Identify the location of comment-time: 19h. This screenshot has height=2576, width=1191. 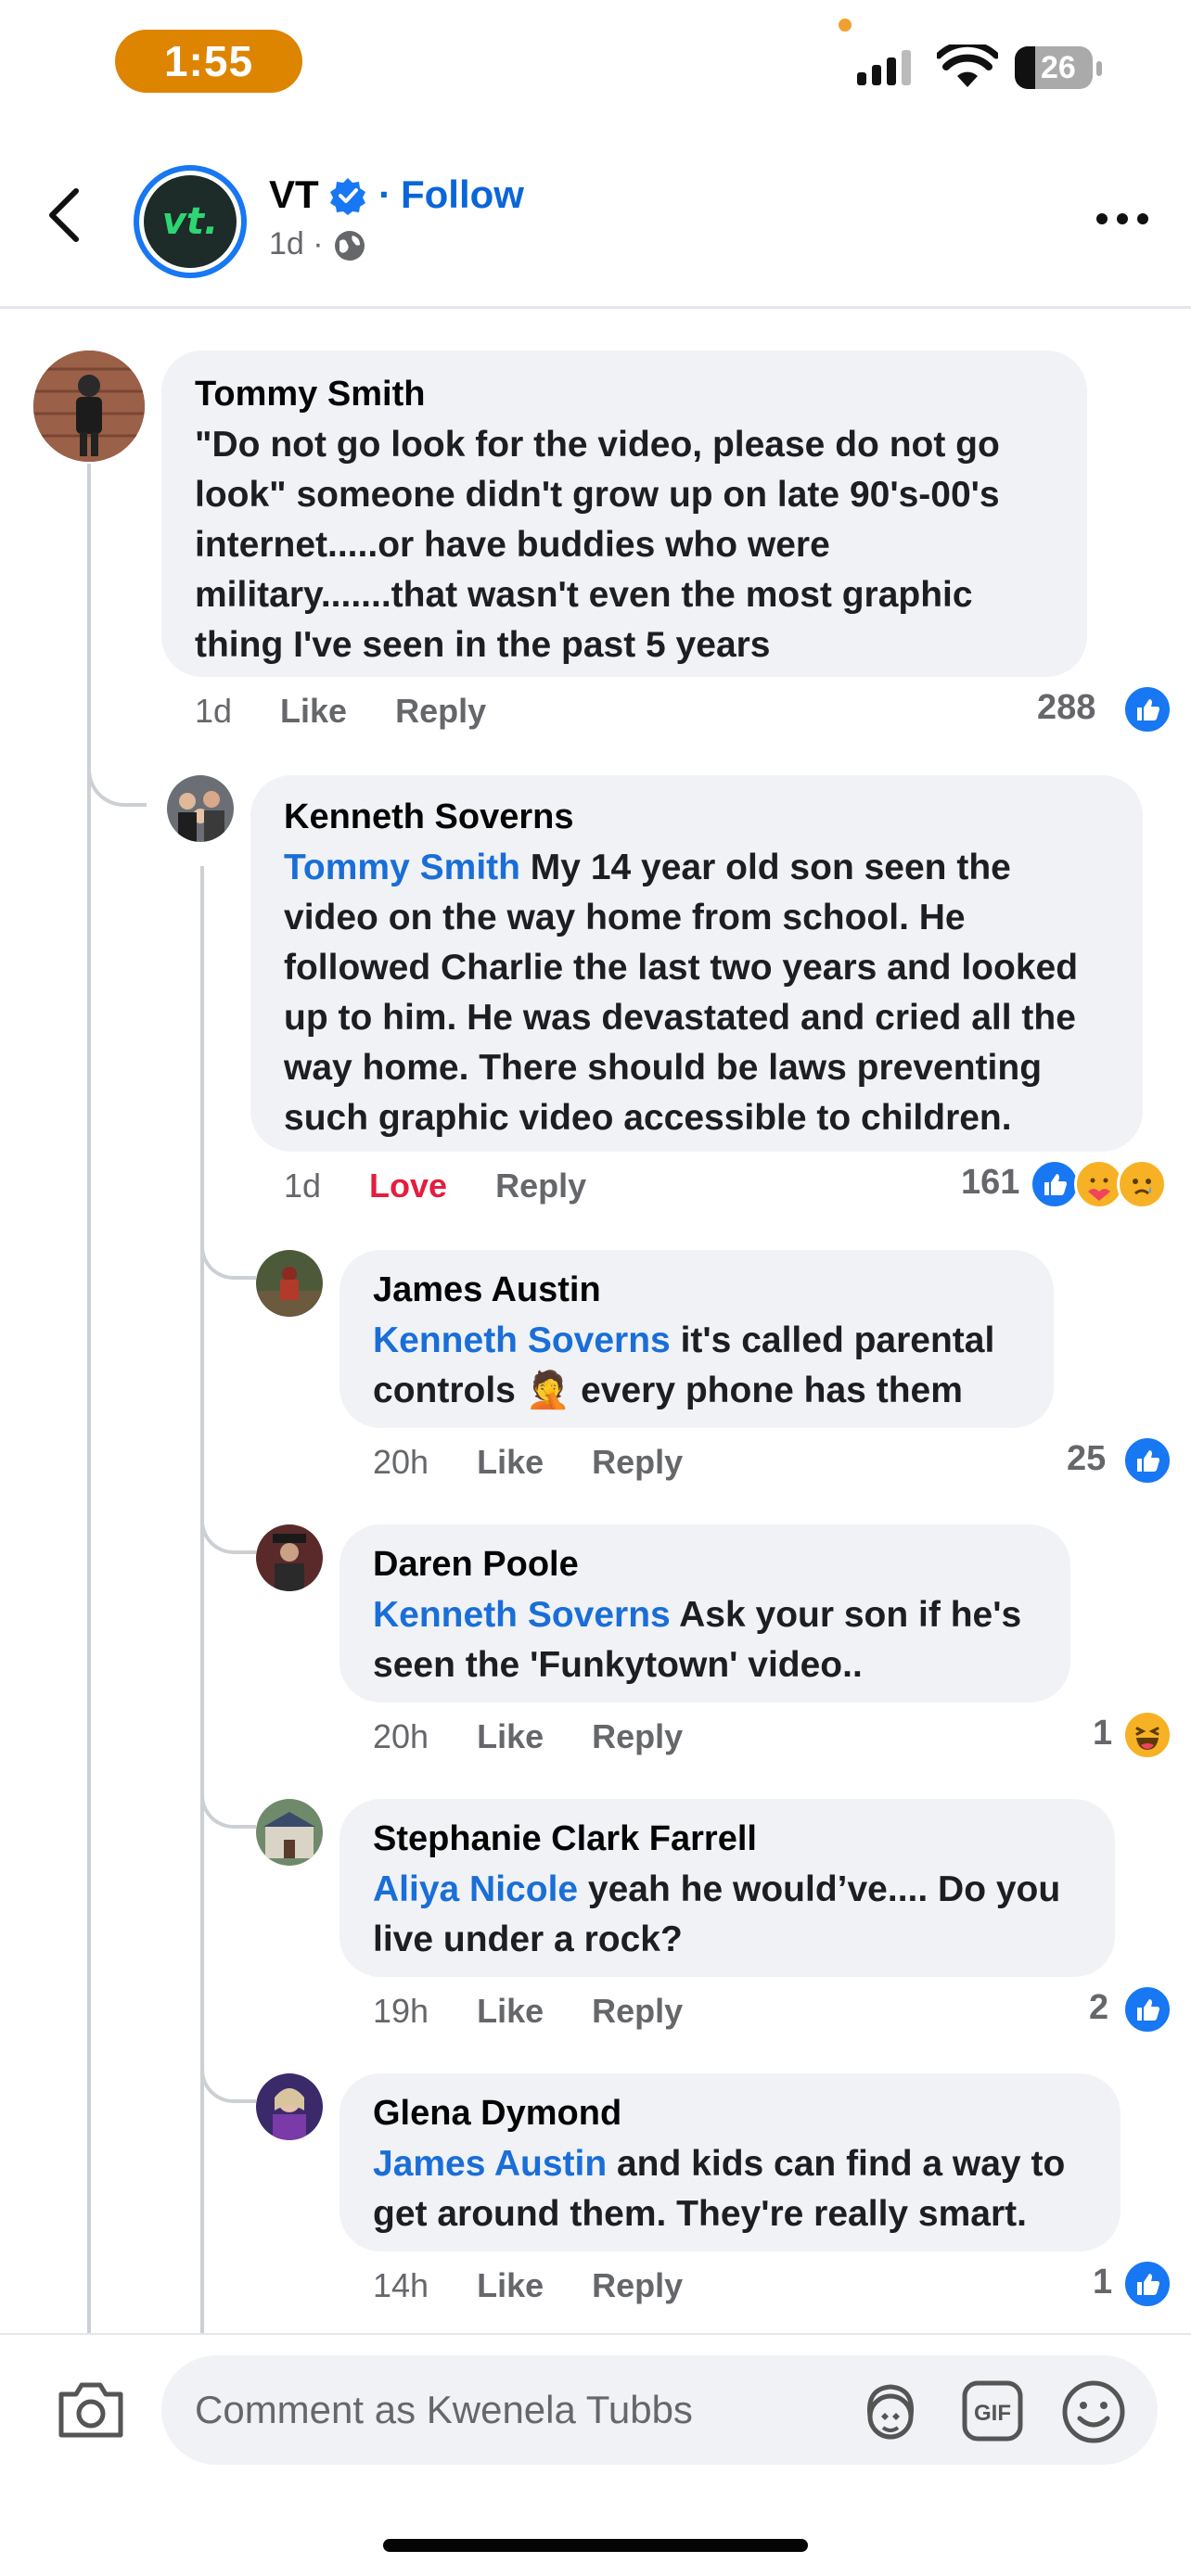
(401, 2011).